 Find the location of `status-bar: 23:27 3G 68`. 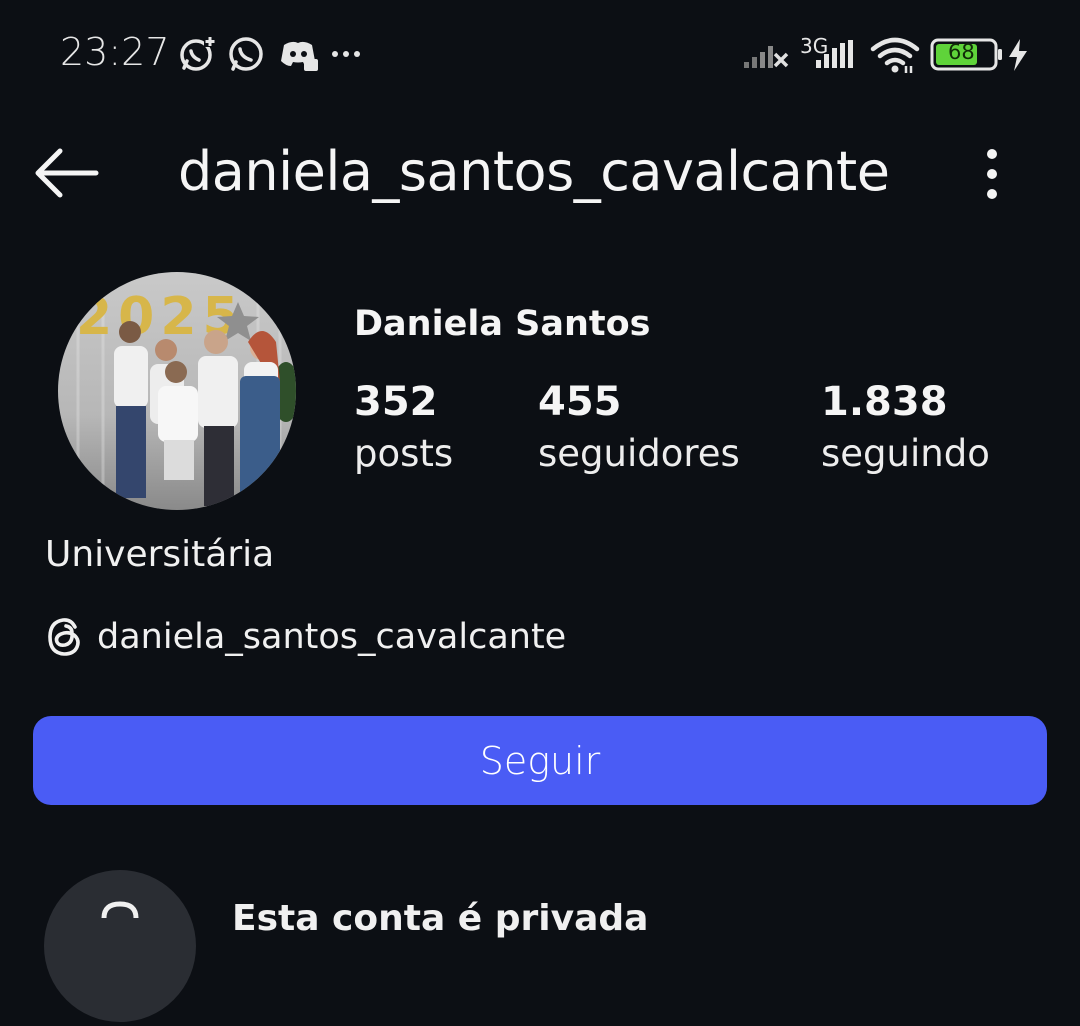

status-bar: 23:27 3G 68 is located at coordinates (540, 55).